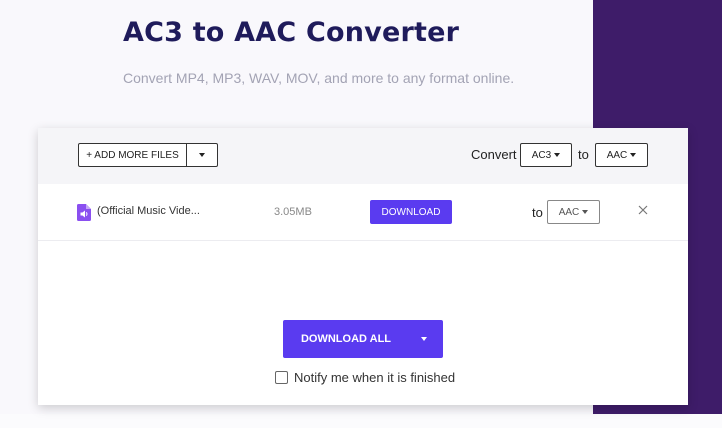 This screenshot has width=722, height=428. I want to click on notify-checkbox, so click(281, 377).